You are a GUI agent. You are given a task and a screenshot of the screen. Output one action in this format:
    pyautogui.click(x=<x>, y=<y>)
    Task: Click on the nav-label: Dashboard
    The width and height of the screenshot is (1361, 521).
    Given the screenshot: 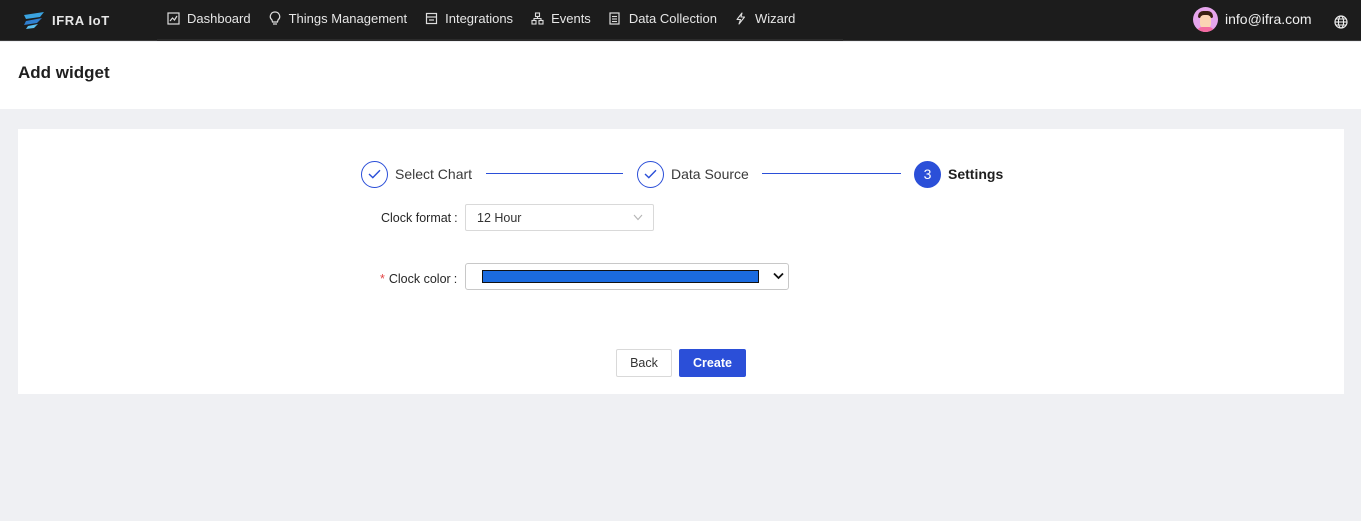 What is the action you would take?
    pyautogui.click(x=219, y=18)
    